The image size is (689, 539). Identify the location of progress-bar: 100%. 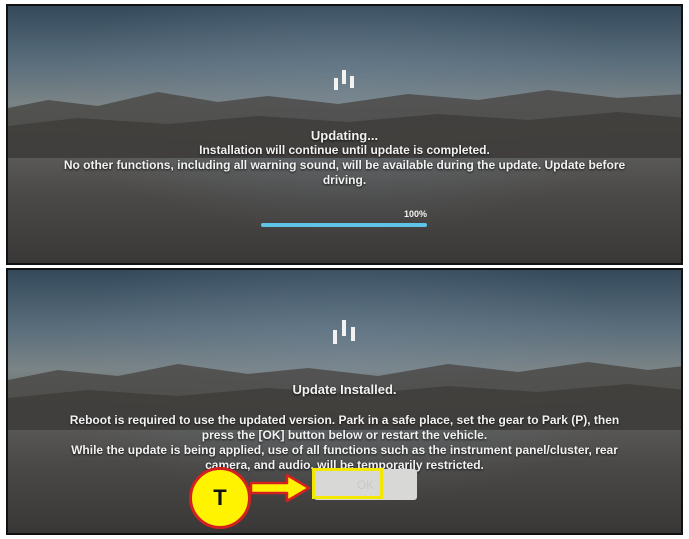
(344, 218).